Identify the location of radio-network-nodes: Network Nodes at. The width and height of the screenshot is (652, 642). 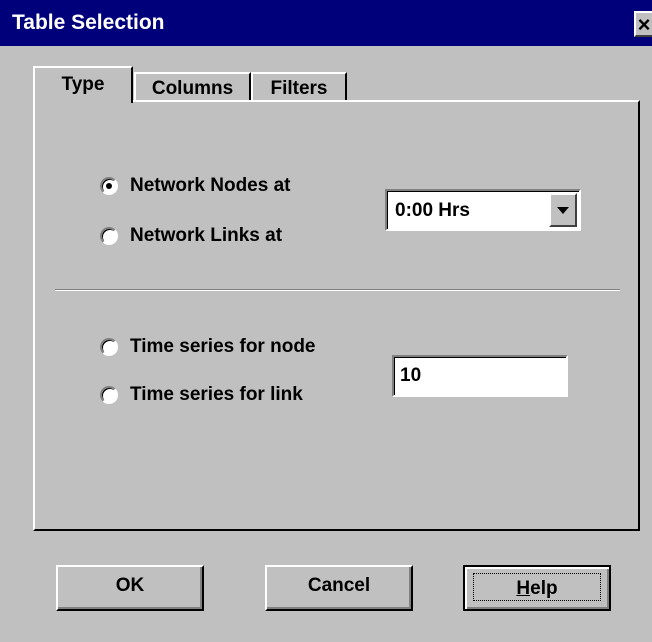
(195, 186).